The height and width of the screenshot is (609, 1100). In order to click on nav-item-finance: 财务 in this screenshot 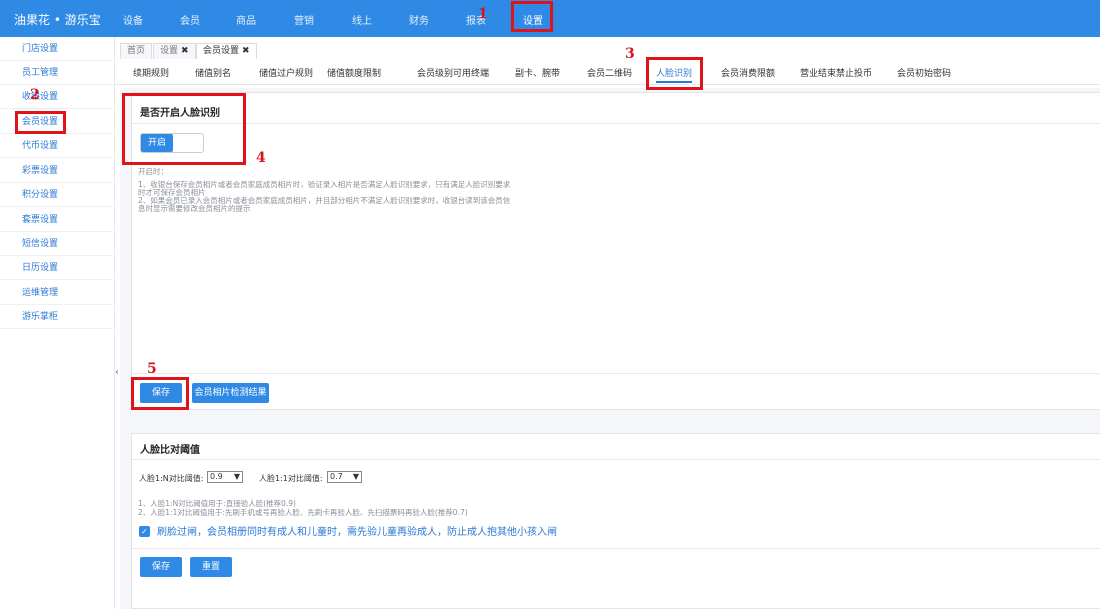, I will do `click(419, 19)`.